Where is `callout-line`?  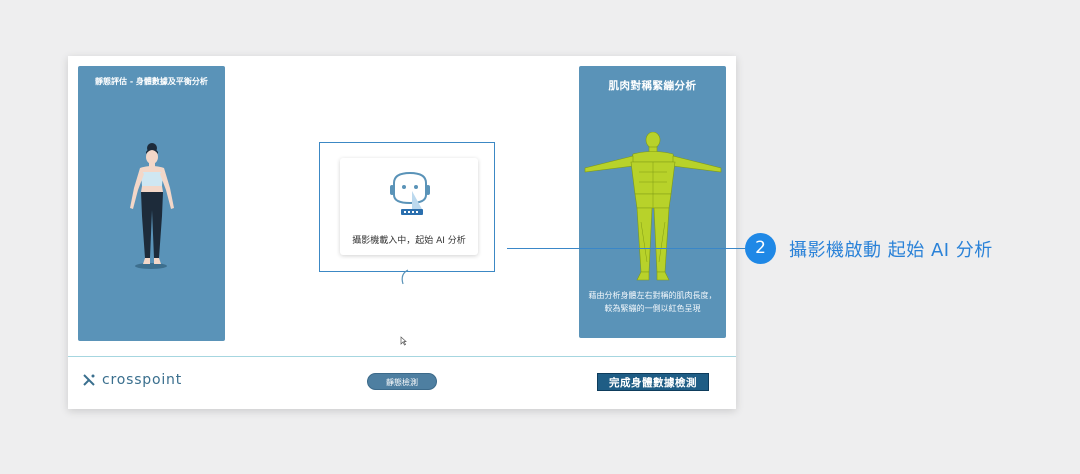
callout-line is located at coordinates (626, 248).